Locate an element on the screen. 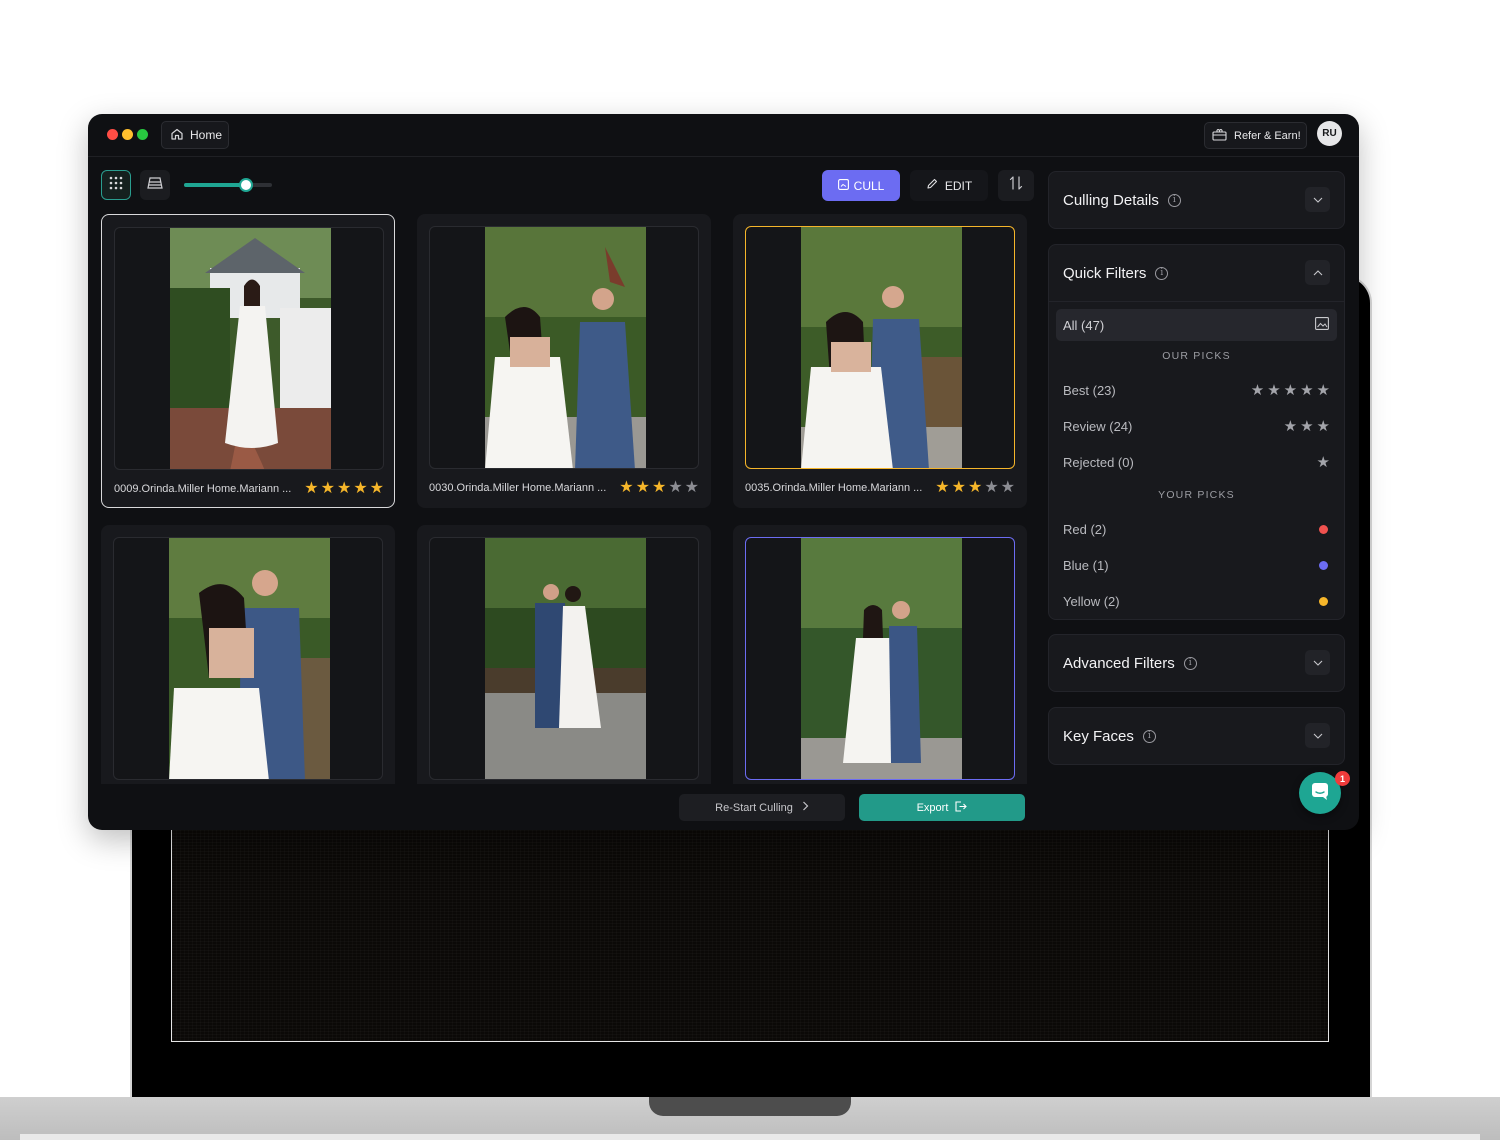  restart-culling-label: Re-Start Culling is located at coordinates (754, 807).